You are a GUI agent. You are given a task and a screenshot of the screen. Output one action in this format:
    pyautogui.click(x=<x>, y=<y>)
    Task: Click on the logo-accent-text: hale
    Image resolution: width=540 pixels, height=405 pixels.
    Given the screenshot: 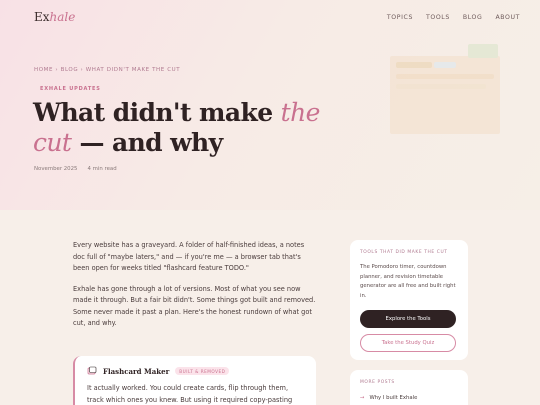 What is the action you would take?
    pyautogui.click(x=62, y=17)
    